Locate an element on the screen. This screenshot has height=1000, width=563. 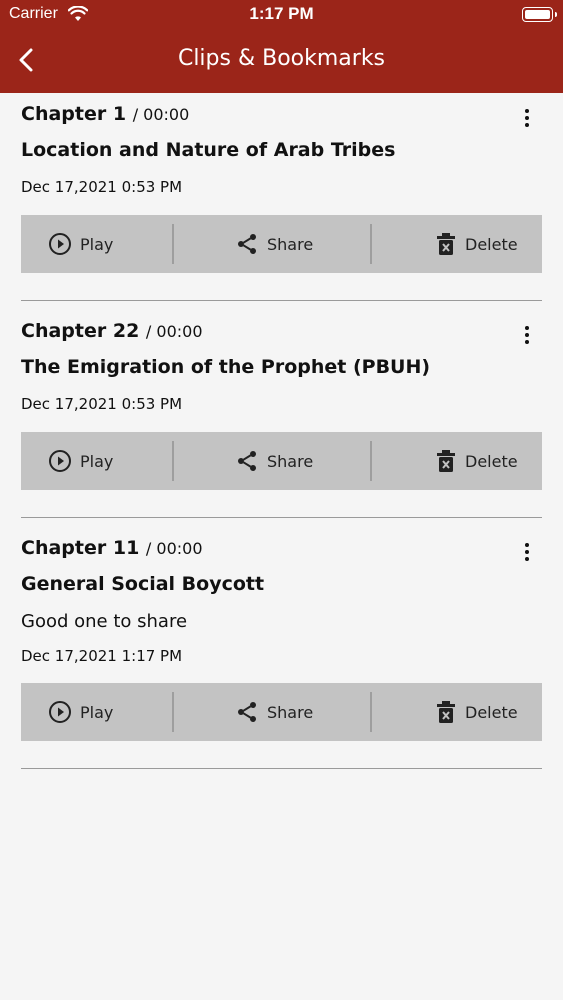
clip-title: The Emigration of the Prophet (PBUH) is located at coordinates (226, 367).